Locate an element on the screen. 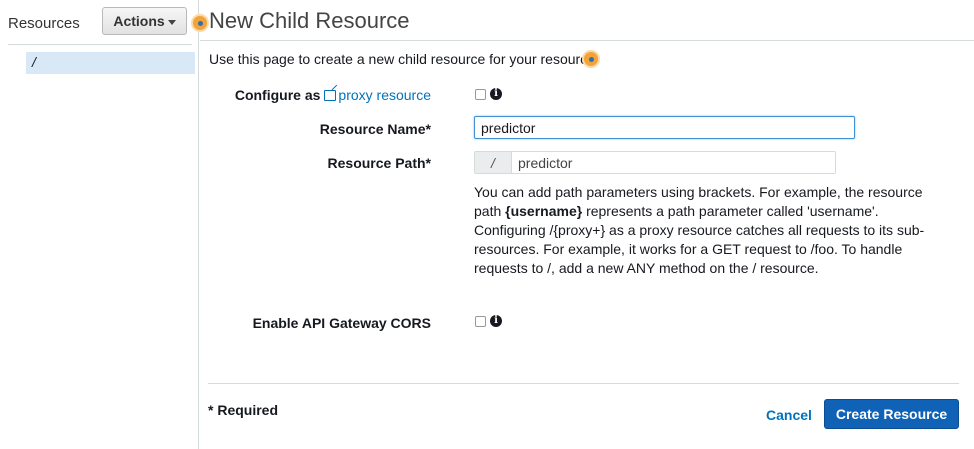  resource-path-field: / is located at coordinates (655, 162).